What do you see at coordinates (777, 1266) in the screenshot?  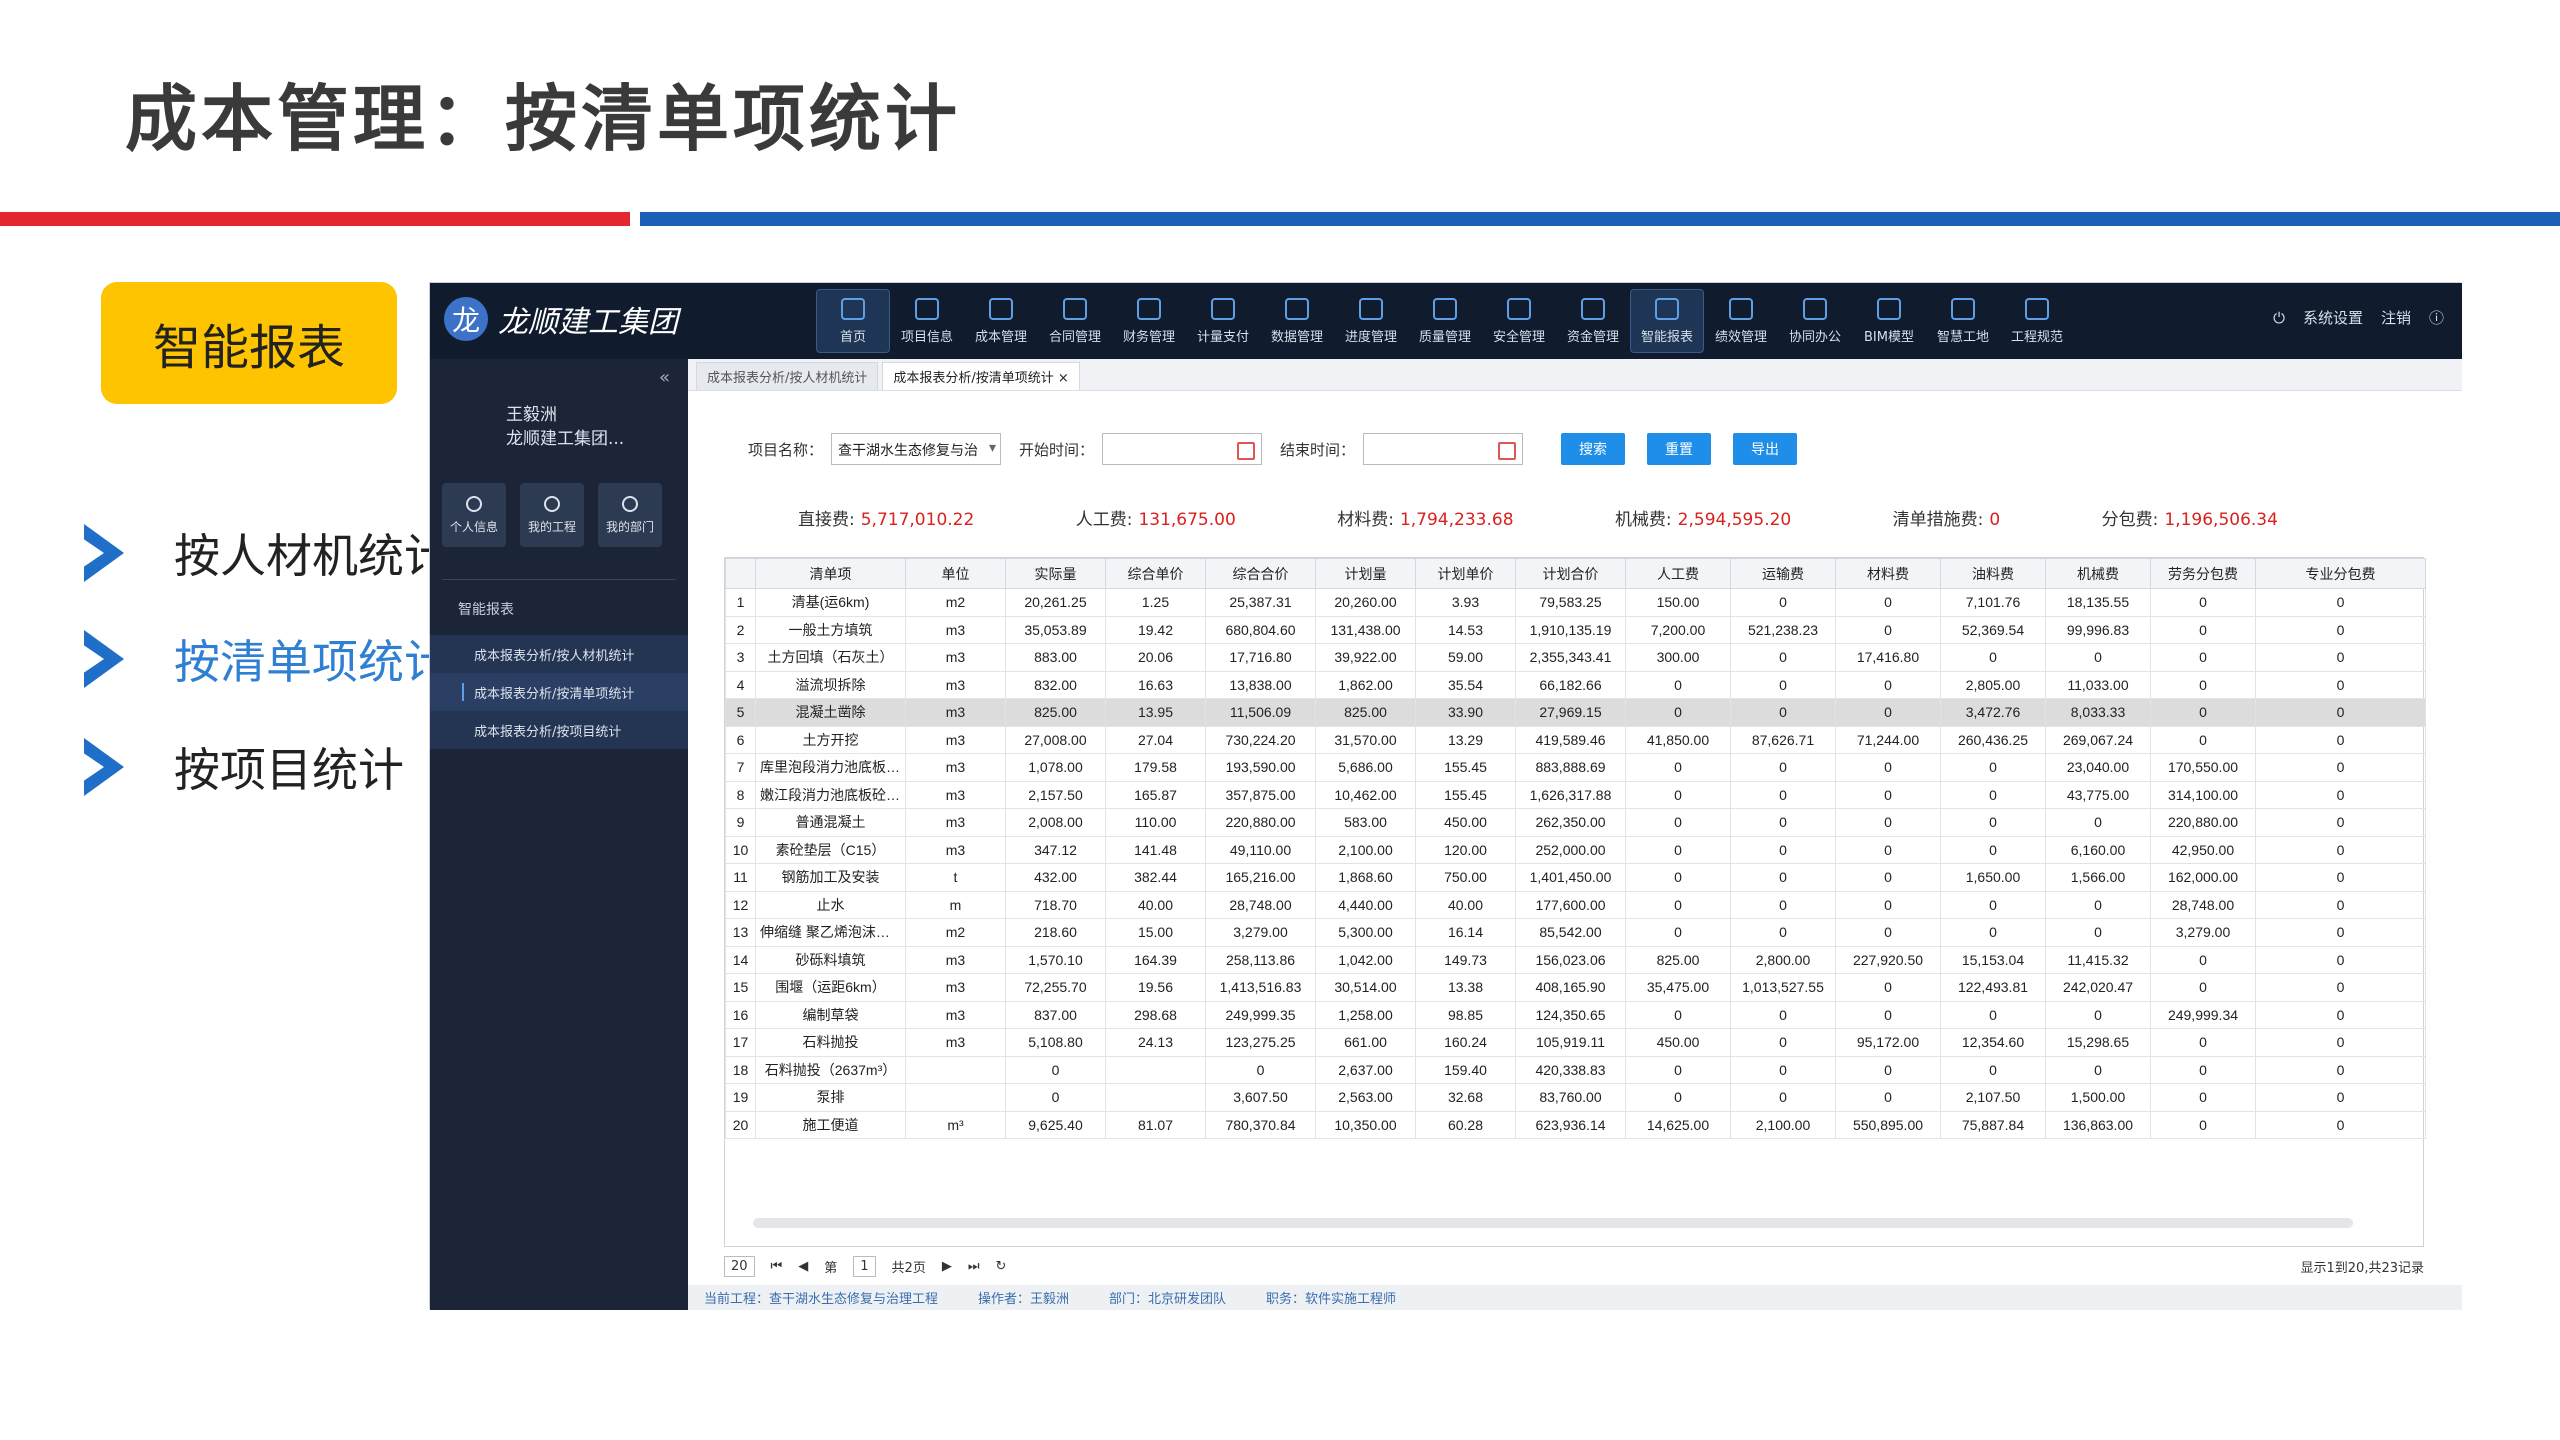 I see `first-page-icon: ⏮` at bounding box center [777, 1266].